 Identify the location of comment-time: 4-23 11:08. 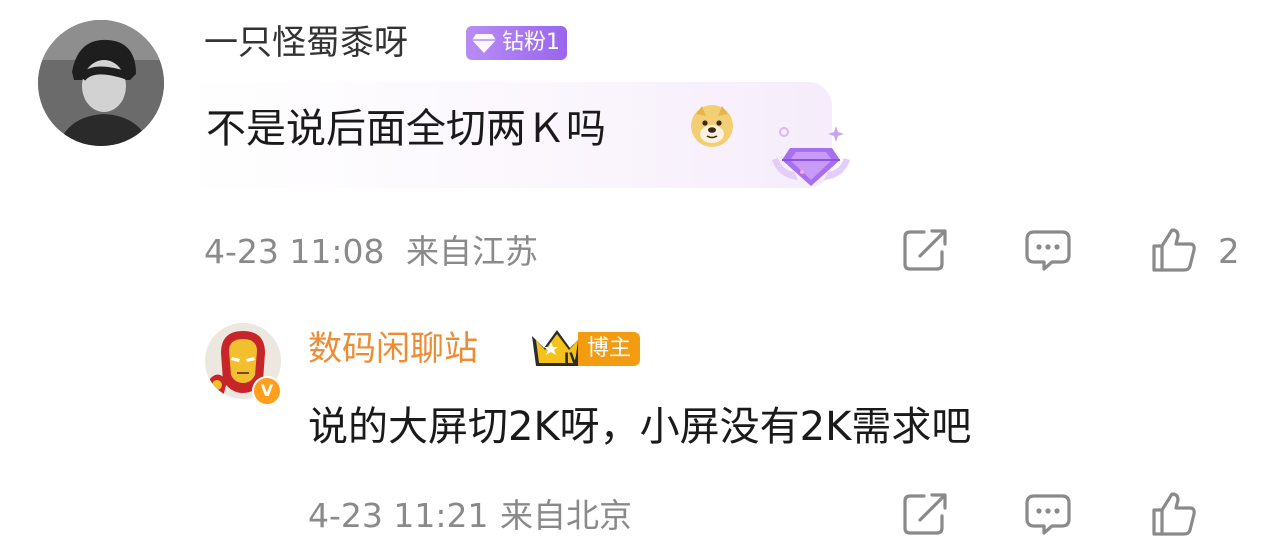
(294, 251).